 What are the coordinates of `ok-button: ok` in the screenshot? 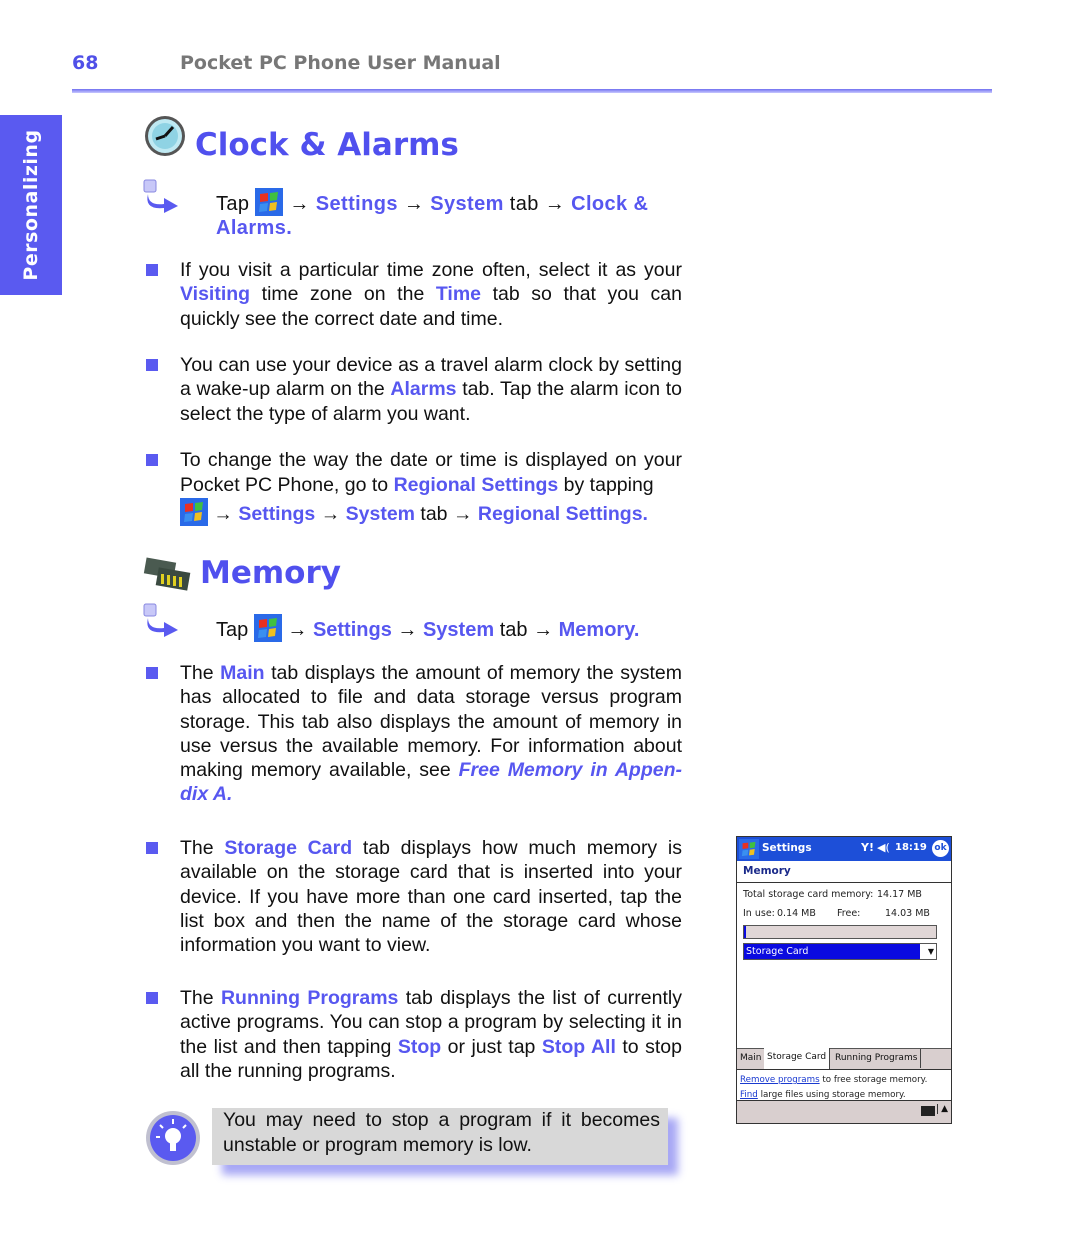 It's located at (940, 848).